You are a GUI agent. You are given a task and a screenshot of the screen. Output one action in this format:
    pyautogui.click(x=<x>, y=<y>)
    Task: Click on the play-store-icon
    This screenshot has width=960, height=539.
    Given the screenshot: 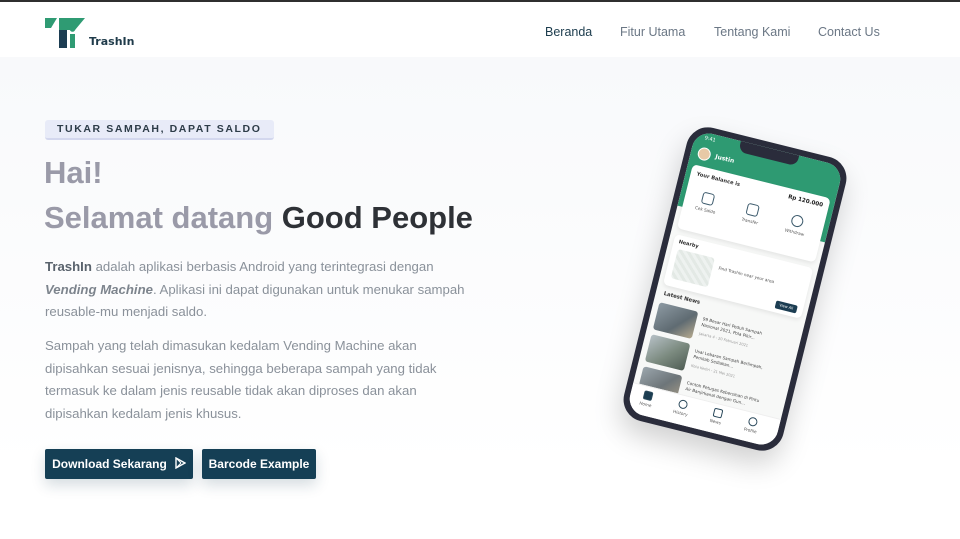 What is the action you would take?
    pyautogui.click(x=181, y=464)
    